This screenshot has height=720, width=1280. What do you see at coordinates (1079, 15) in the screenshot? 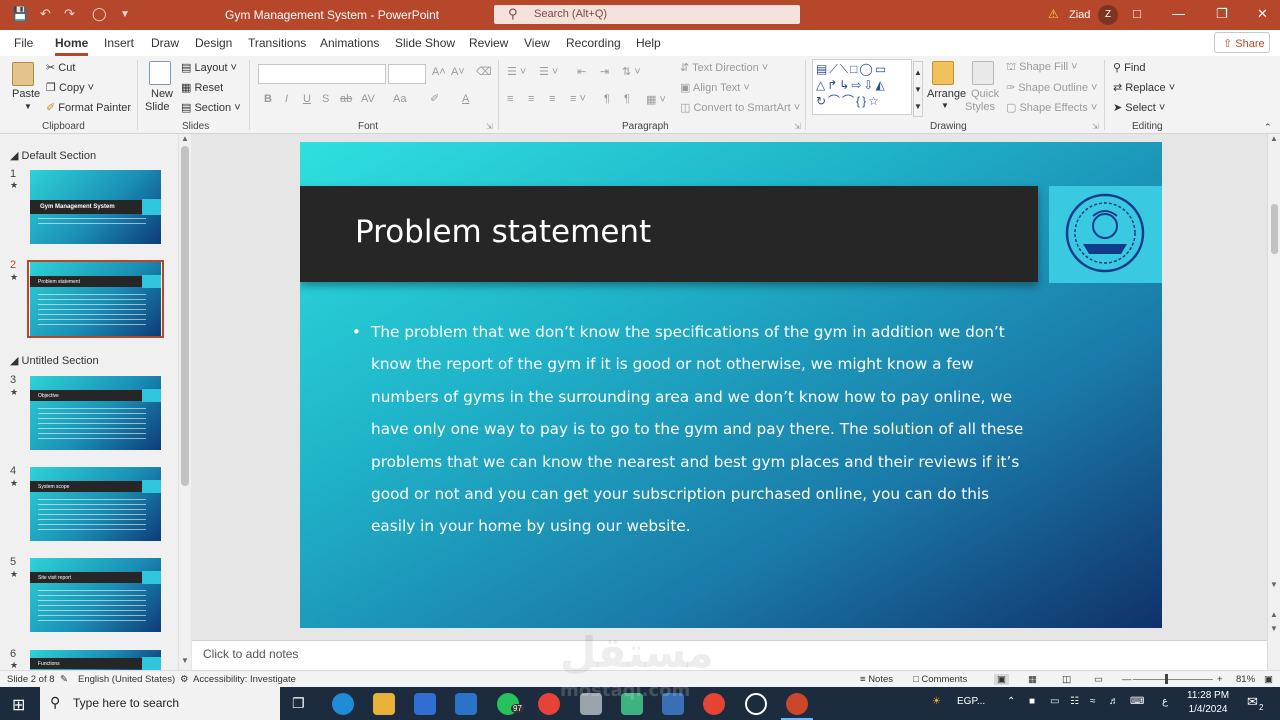
I see `user-name: Ziad` at bounding box center [1079, 15].